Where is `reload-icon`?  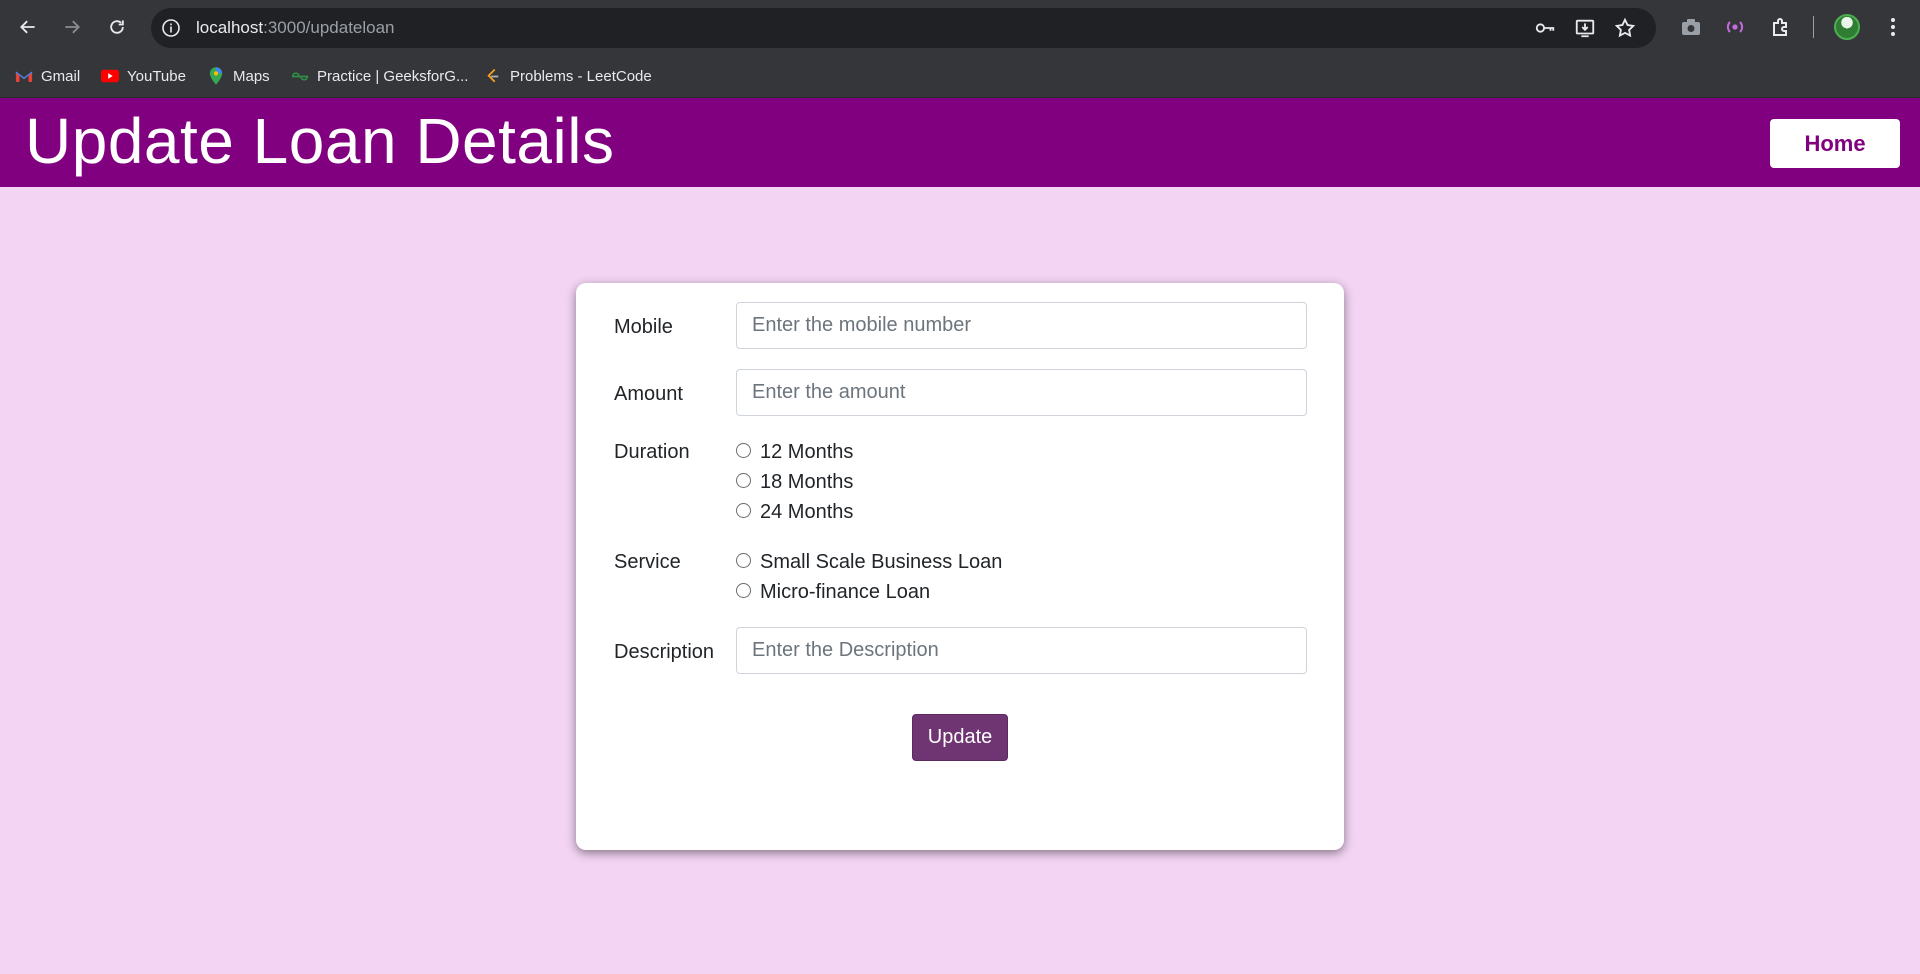
reload-icon is located at coordinates (117, 27).